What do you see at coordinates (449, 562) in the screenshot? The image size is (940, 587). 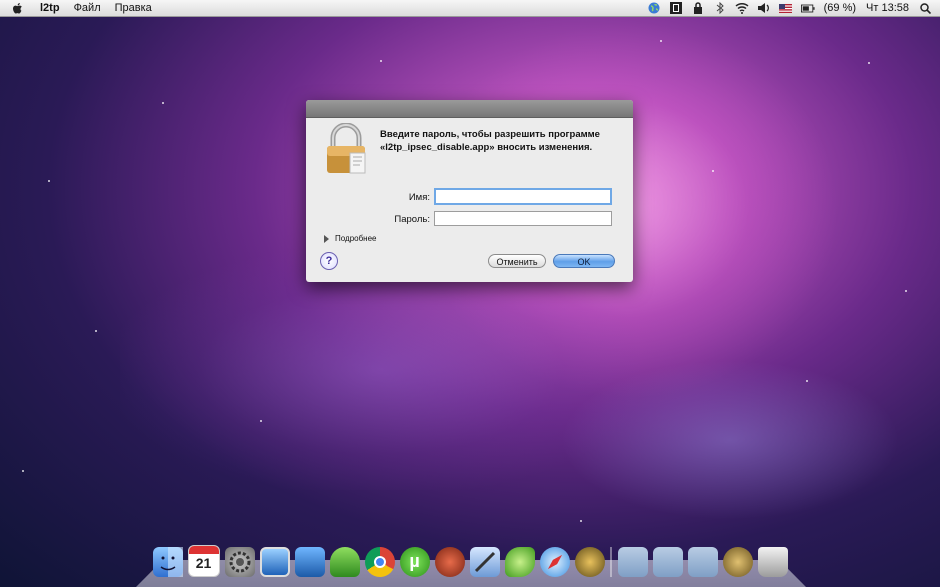 I see `caramba-icon` at bounding box center [449, 562].